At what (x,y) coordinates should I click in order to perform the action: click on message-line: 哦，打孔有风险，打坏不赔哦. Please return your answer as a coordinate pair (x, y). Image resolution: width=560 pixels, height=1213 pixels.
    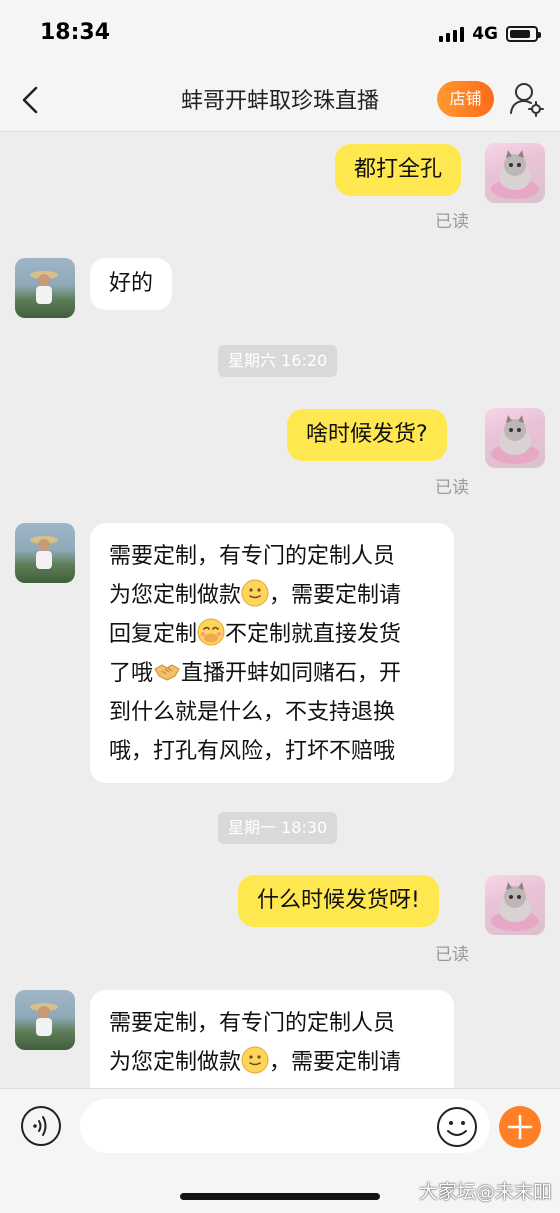
    Looking at the image, I should click on (252, 751).